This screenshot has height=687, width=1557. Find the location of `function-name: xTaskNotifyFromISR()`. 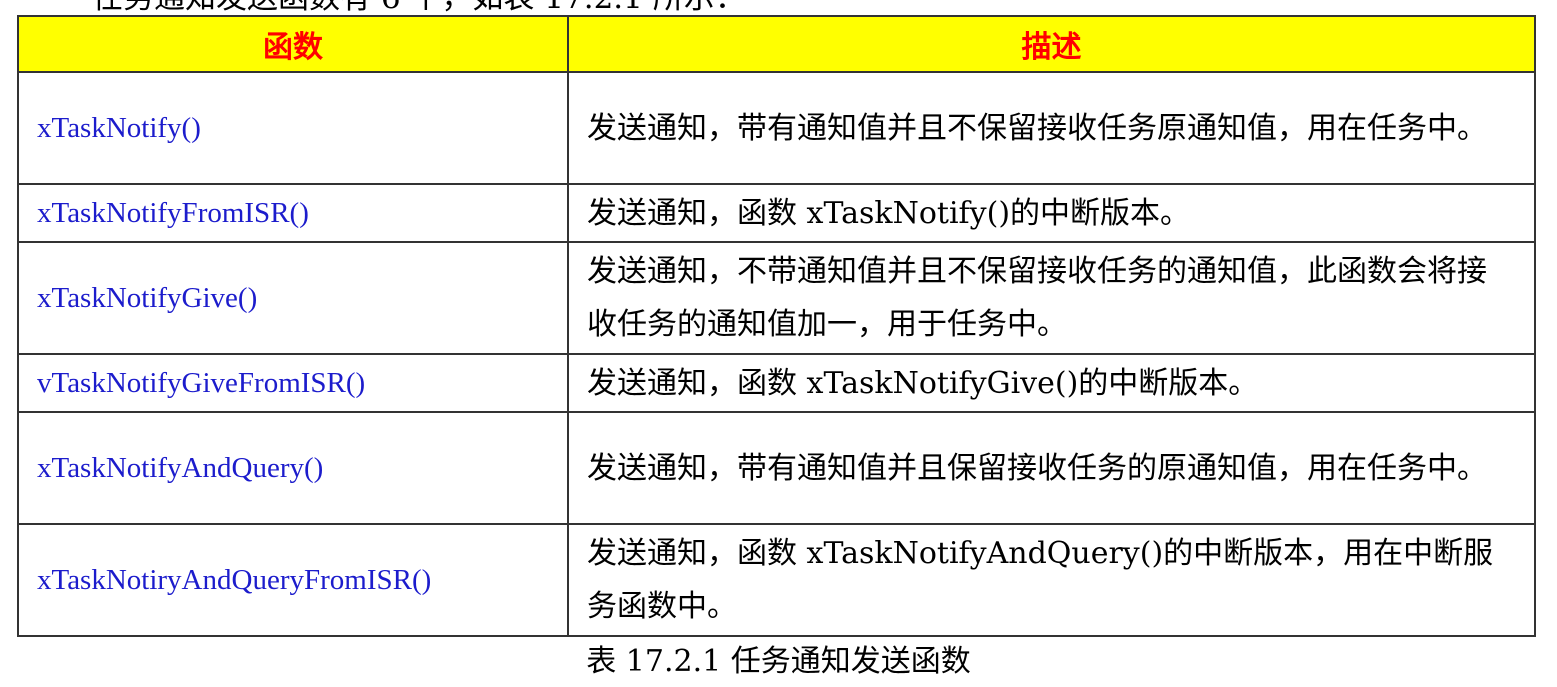

function-name: xTaskNotifyFromISR() is located at coordinates (293, 213).